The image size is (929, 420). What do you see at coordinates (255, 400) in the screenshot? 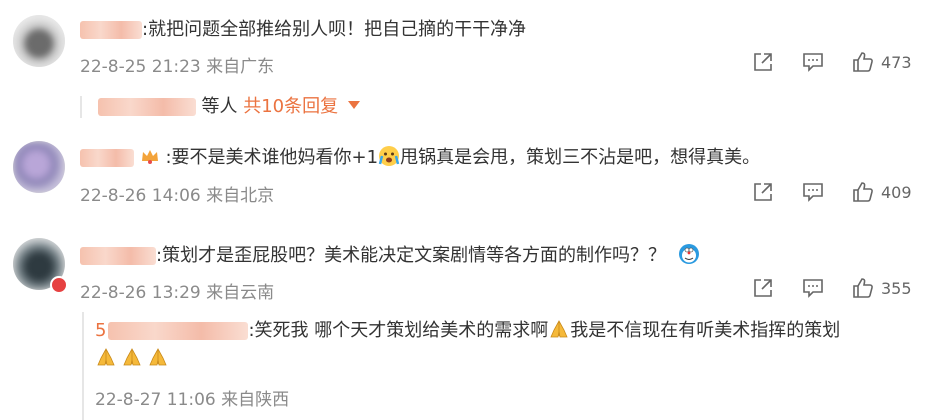
I see `location: 来自陕西` at bounding box center [255, 400].